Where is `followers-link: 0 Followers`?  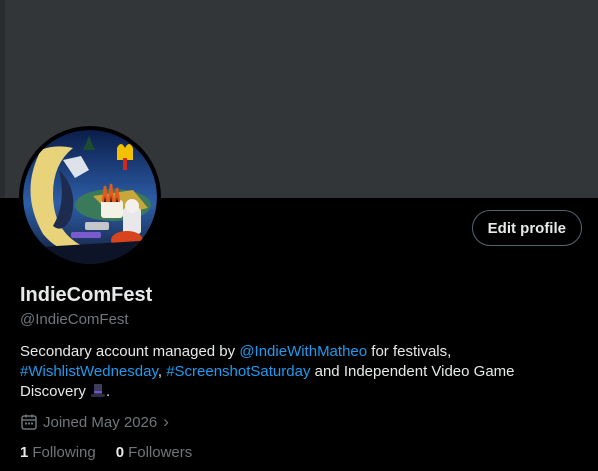 followers-link: 0 Followers is located at coordinates (154, 452).